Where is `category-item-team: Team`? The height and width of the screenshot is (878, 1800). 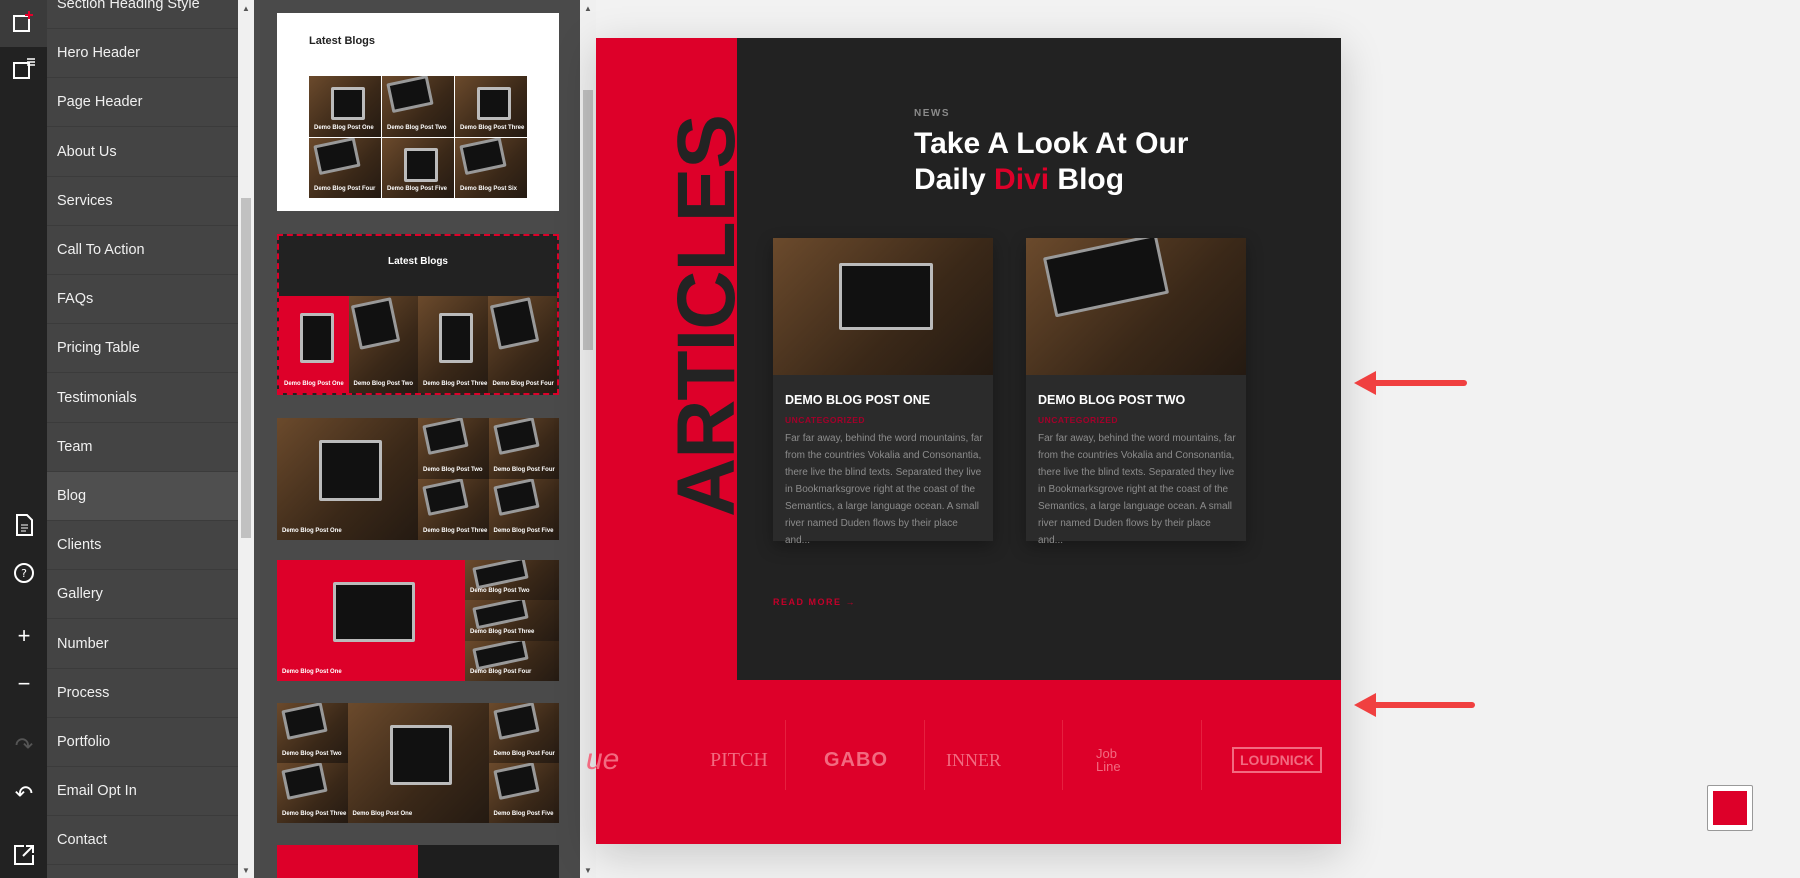
category-item-team: Team is located at coordinates (142, 447).